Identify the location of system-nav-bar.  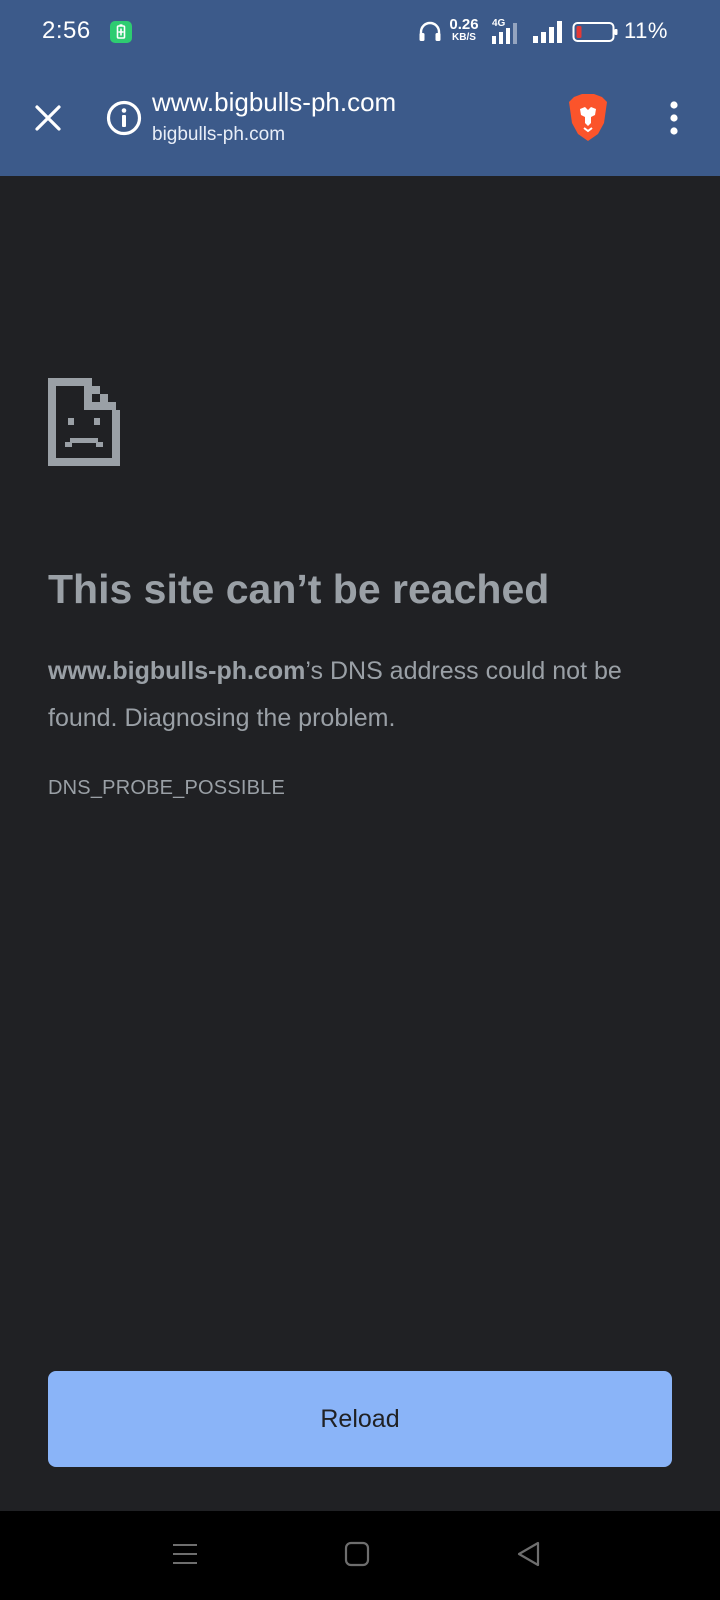
(360, 1555).